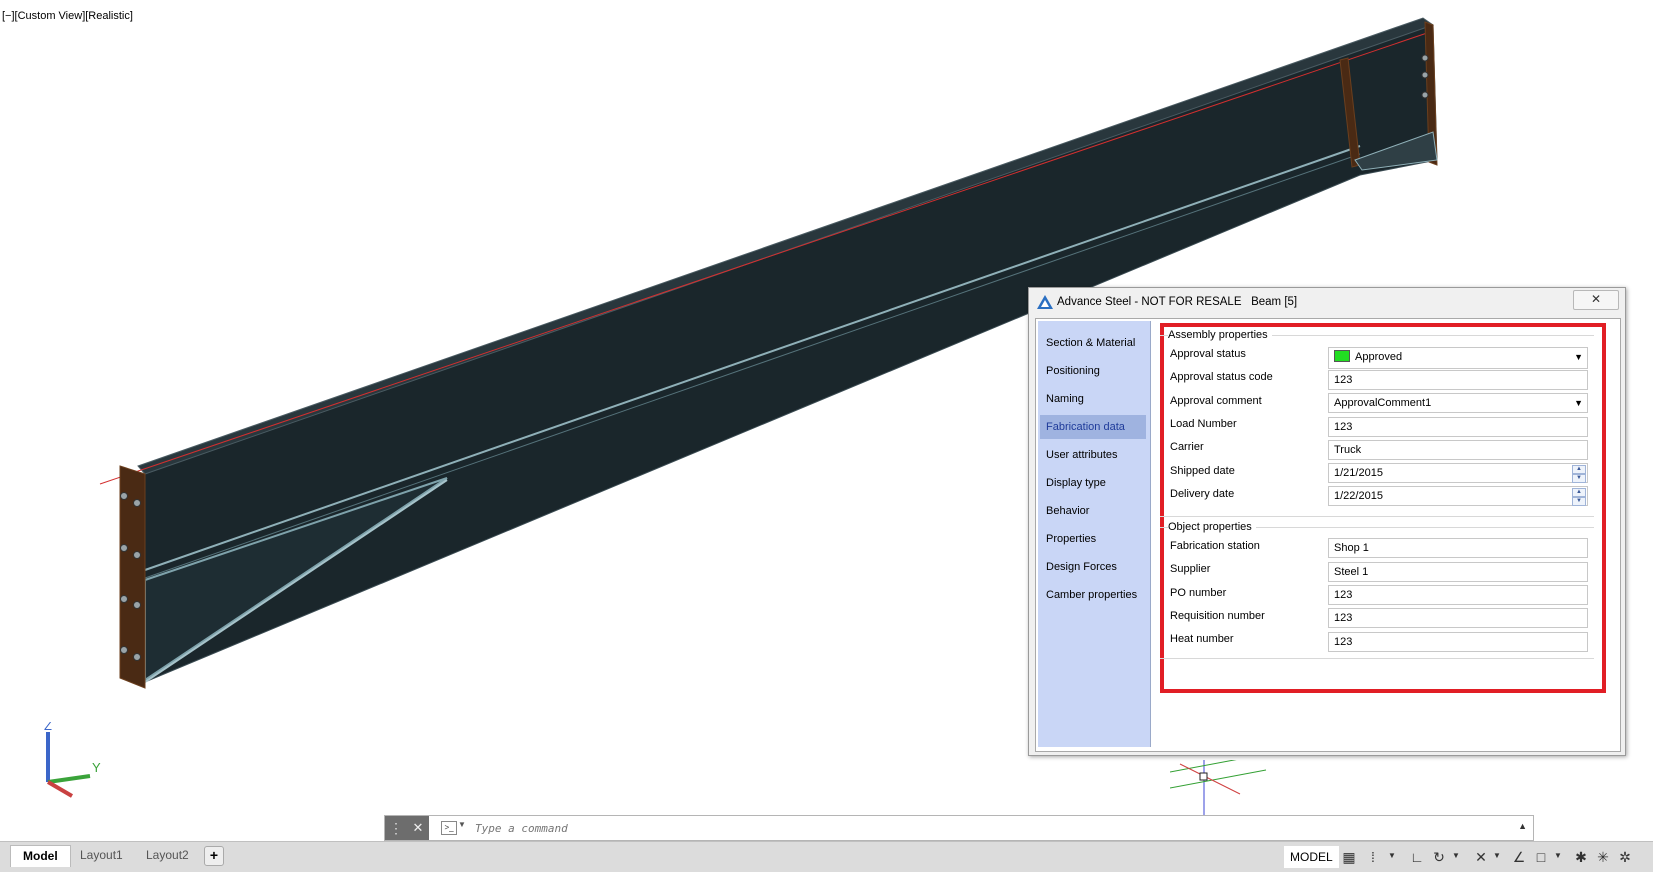 This screenshot has height=872, width=1653. I want to click on command-line: ⋮ ✕ >_ ▼ ▲, so click(959, 828).